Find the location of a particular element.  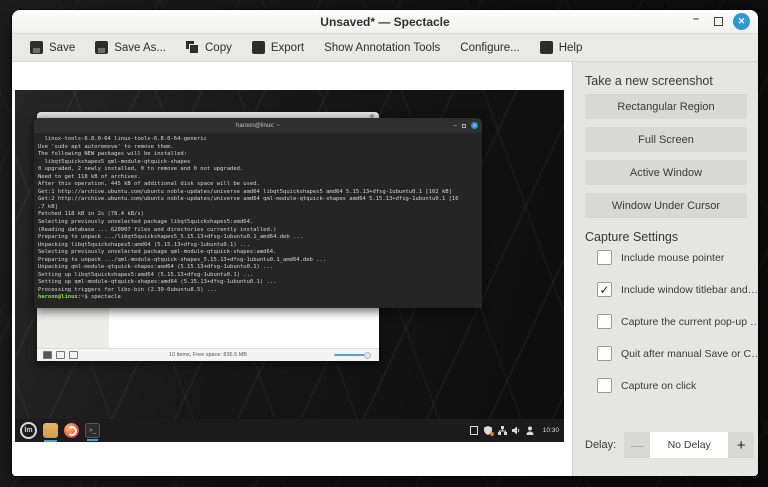

file-manager-body is located at coordinates (208, 328).